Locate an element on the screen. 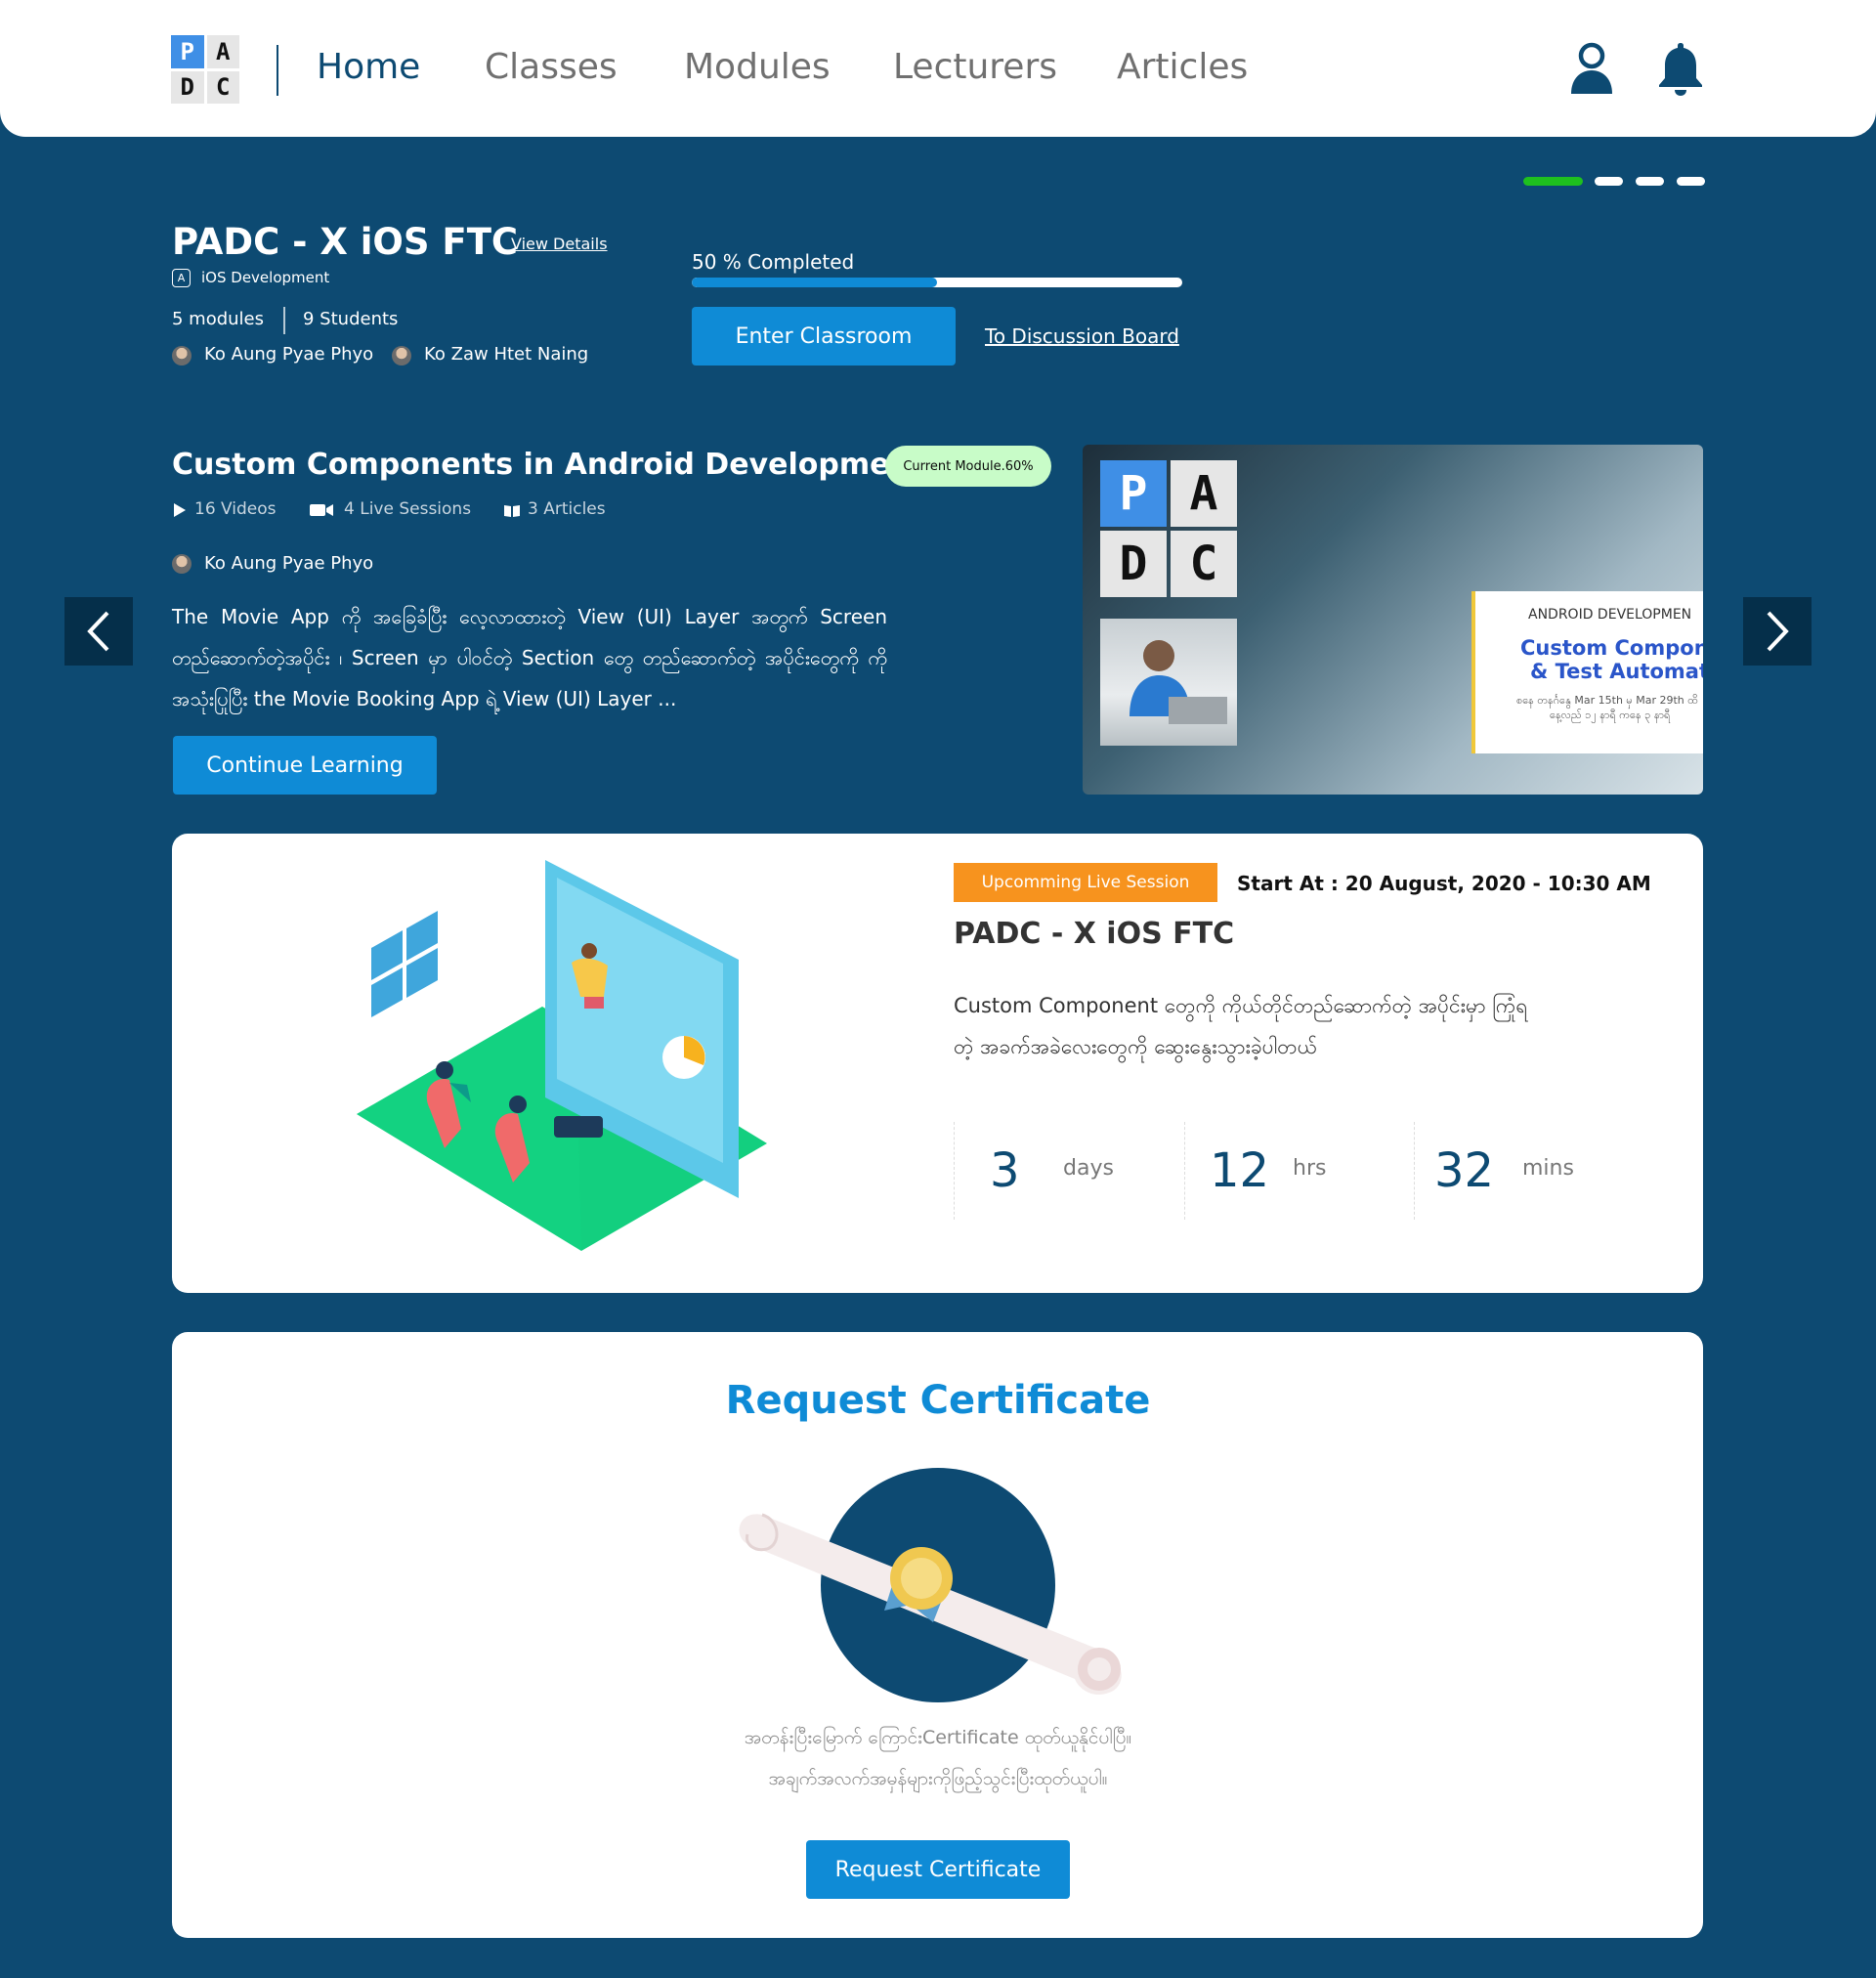  chevron-right-icon is located at coordinates (1778, 632).